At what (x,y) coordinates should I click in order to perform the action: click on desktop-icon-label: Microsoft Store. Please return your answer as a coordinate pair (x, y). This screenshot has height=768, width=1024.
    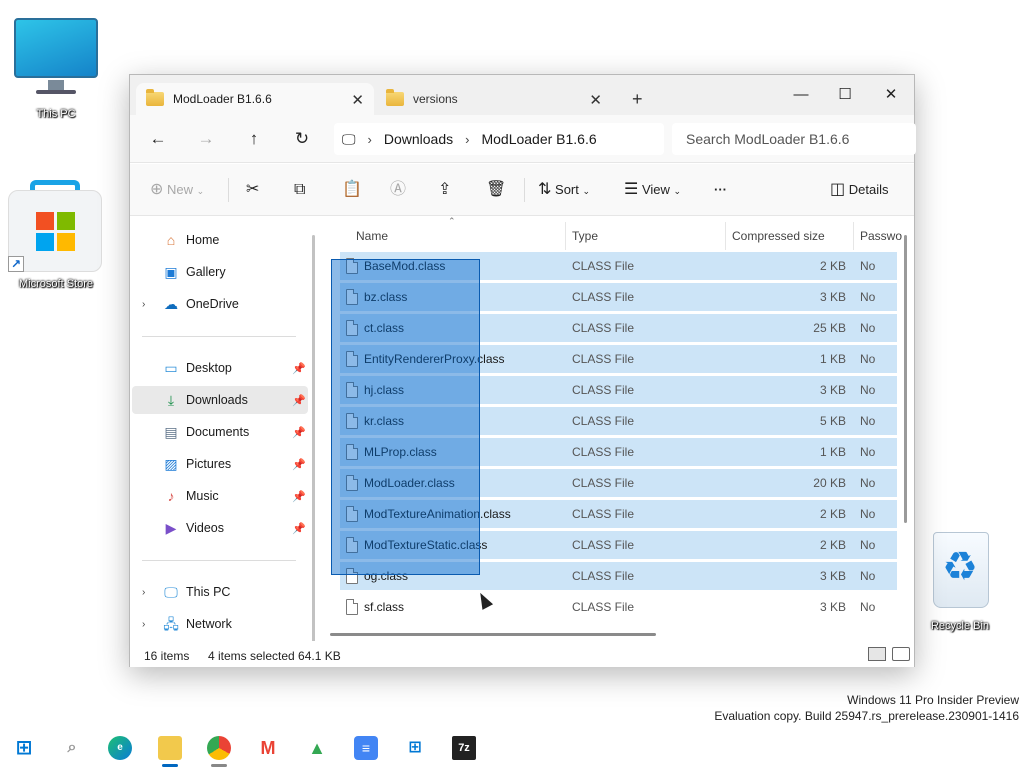
    Looking at the image, I should click on (56, 284).